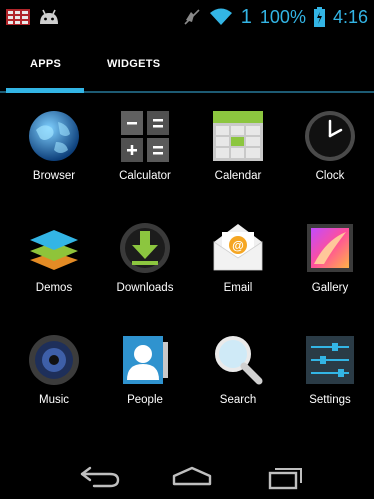 The width and height of the screenshot is (374, 499). I want to click on gallery-icon, so click(330, 248).